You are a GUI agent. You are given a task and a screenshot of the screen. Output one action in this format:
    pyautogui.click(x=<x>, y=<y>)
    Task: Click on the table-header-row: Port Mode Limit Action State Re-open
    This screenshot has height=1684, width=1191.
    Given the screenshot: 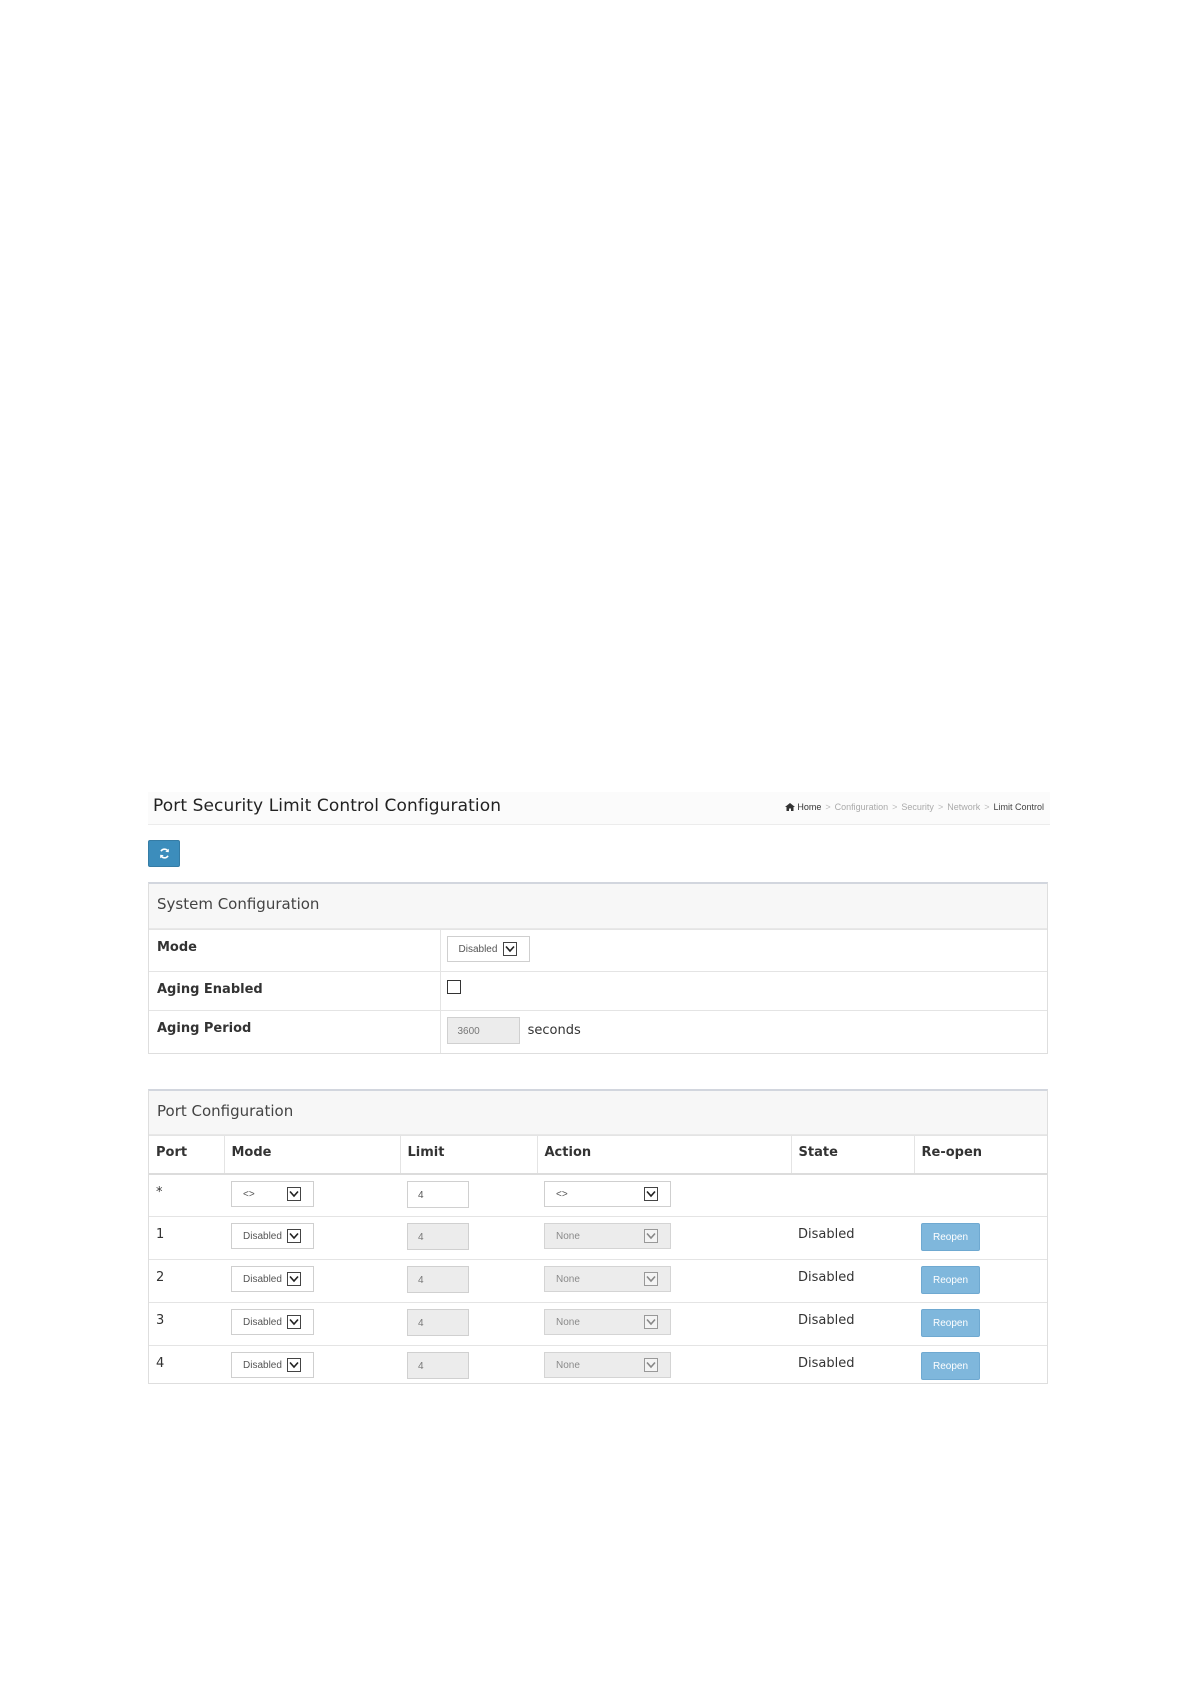 What is the action you would take?
    pyautogui.click(x=598, y=1155)
    